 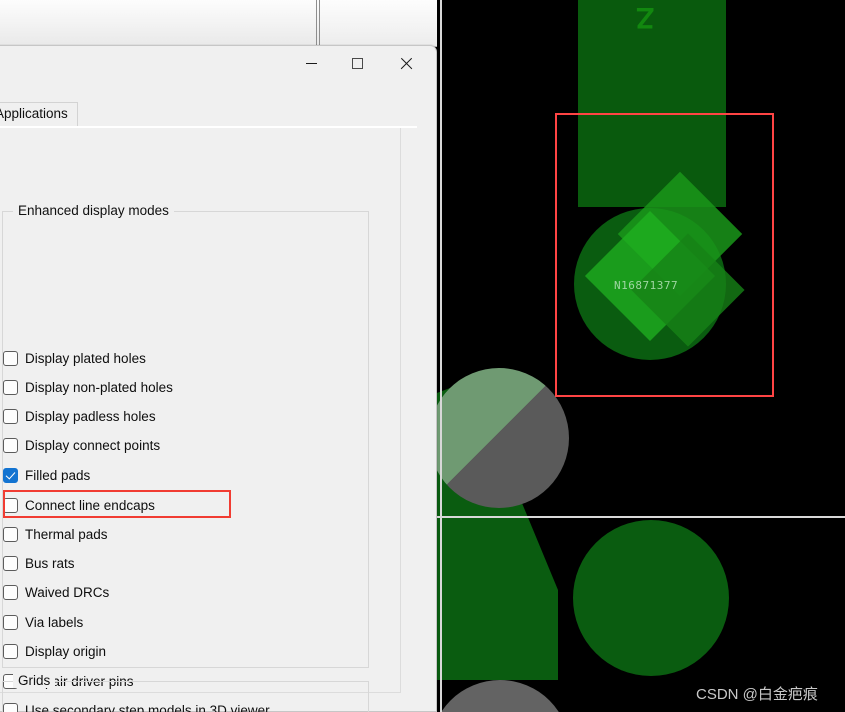 What do you see at coordinates (66, 534) in the screenshot?
I see `checkbox-label: Thermal pads` at bounding box center [66, 534].